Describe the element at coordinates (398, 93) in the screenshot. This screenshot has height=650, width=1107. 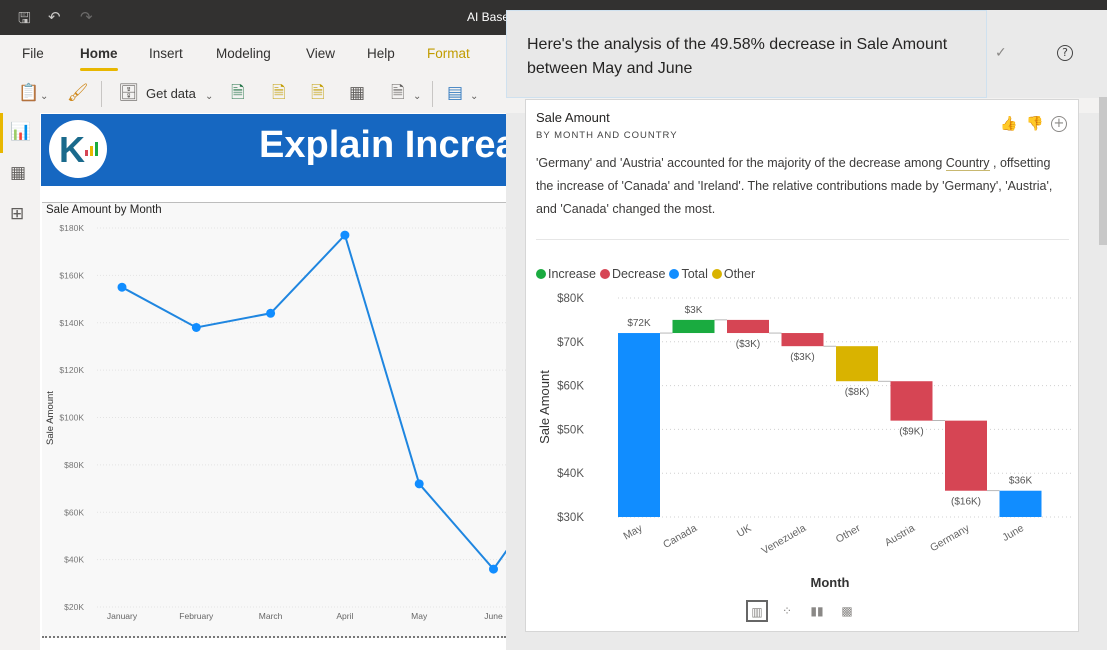
I see `recent-sources-icon: 🗎` at that location.